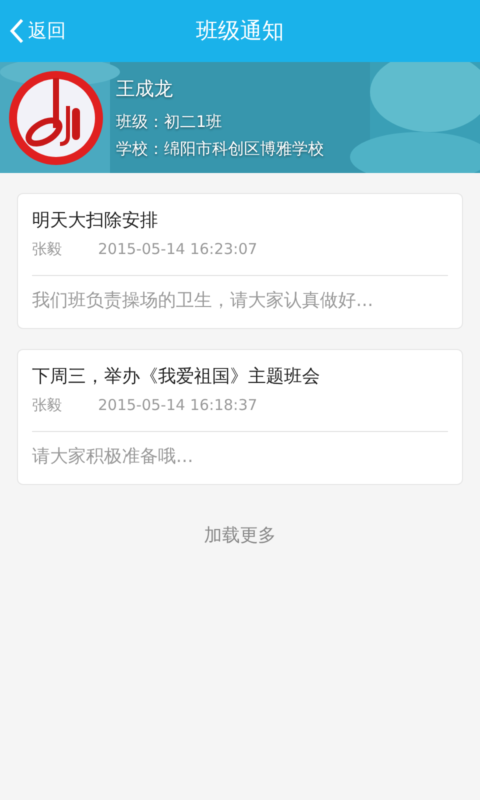  What do you see at coordinates (178, 249) in the screenshot?
I see `notice-time: 2015-05-14 16:23:07` at bounding box center [178, 249].